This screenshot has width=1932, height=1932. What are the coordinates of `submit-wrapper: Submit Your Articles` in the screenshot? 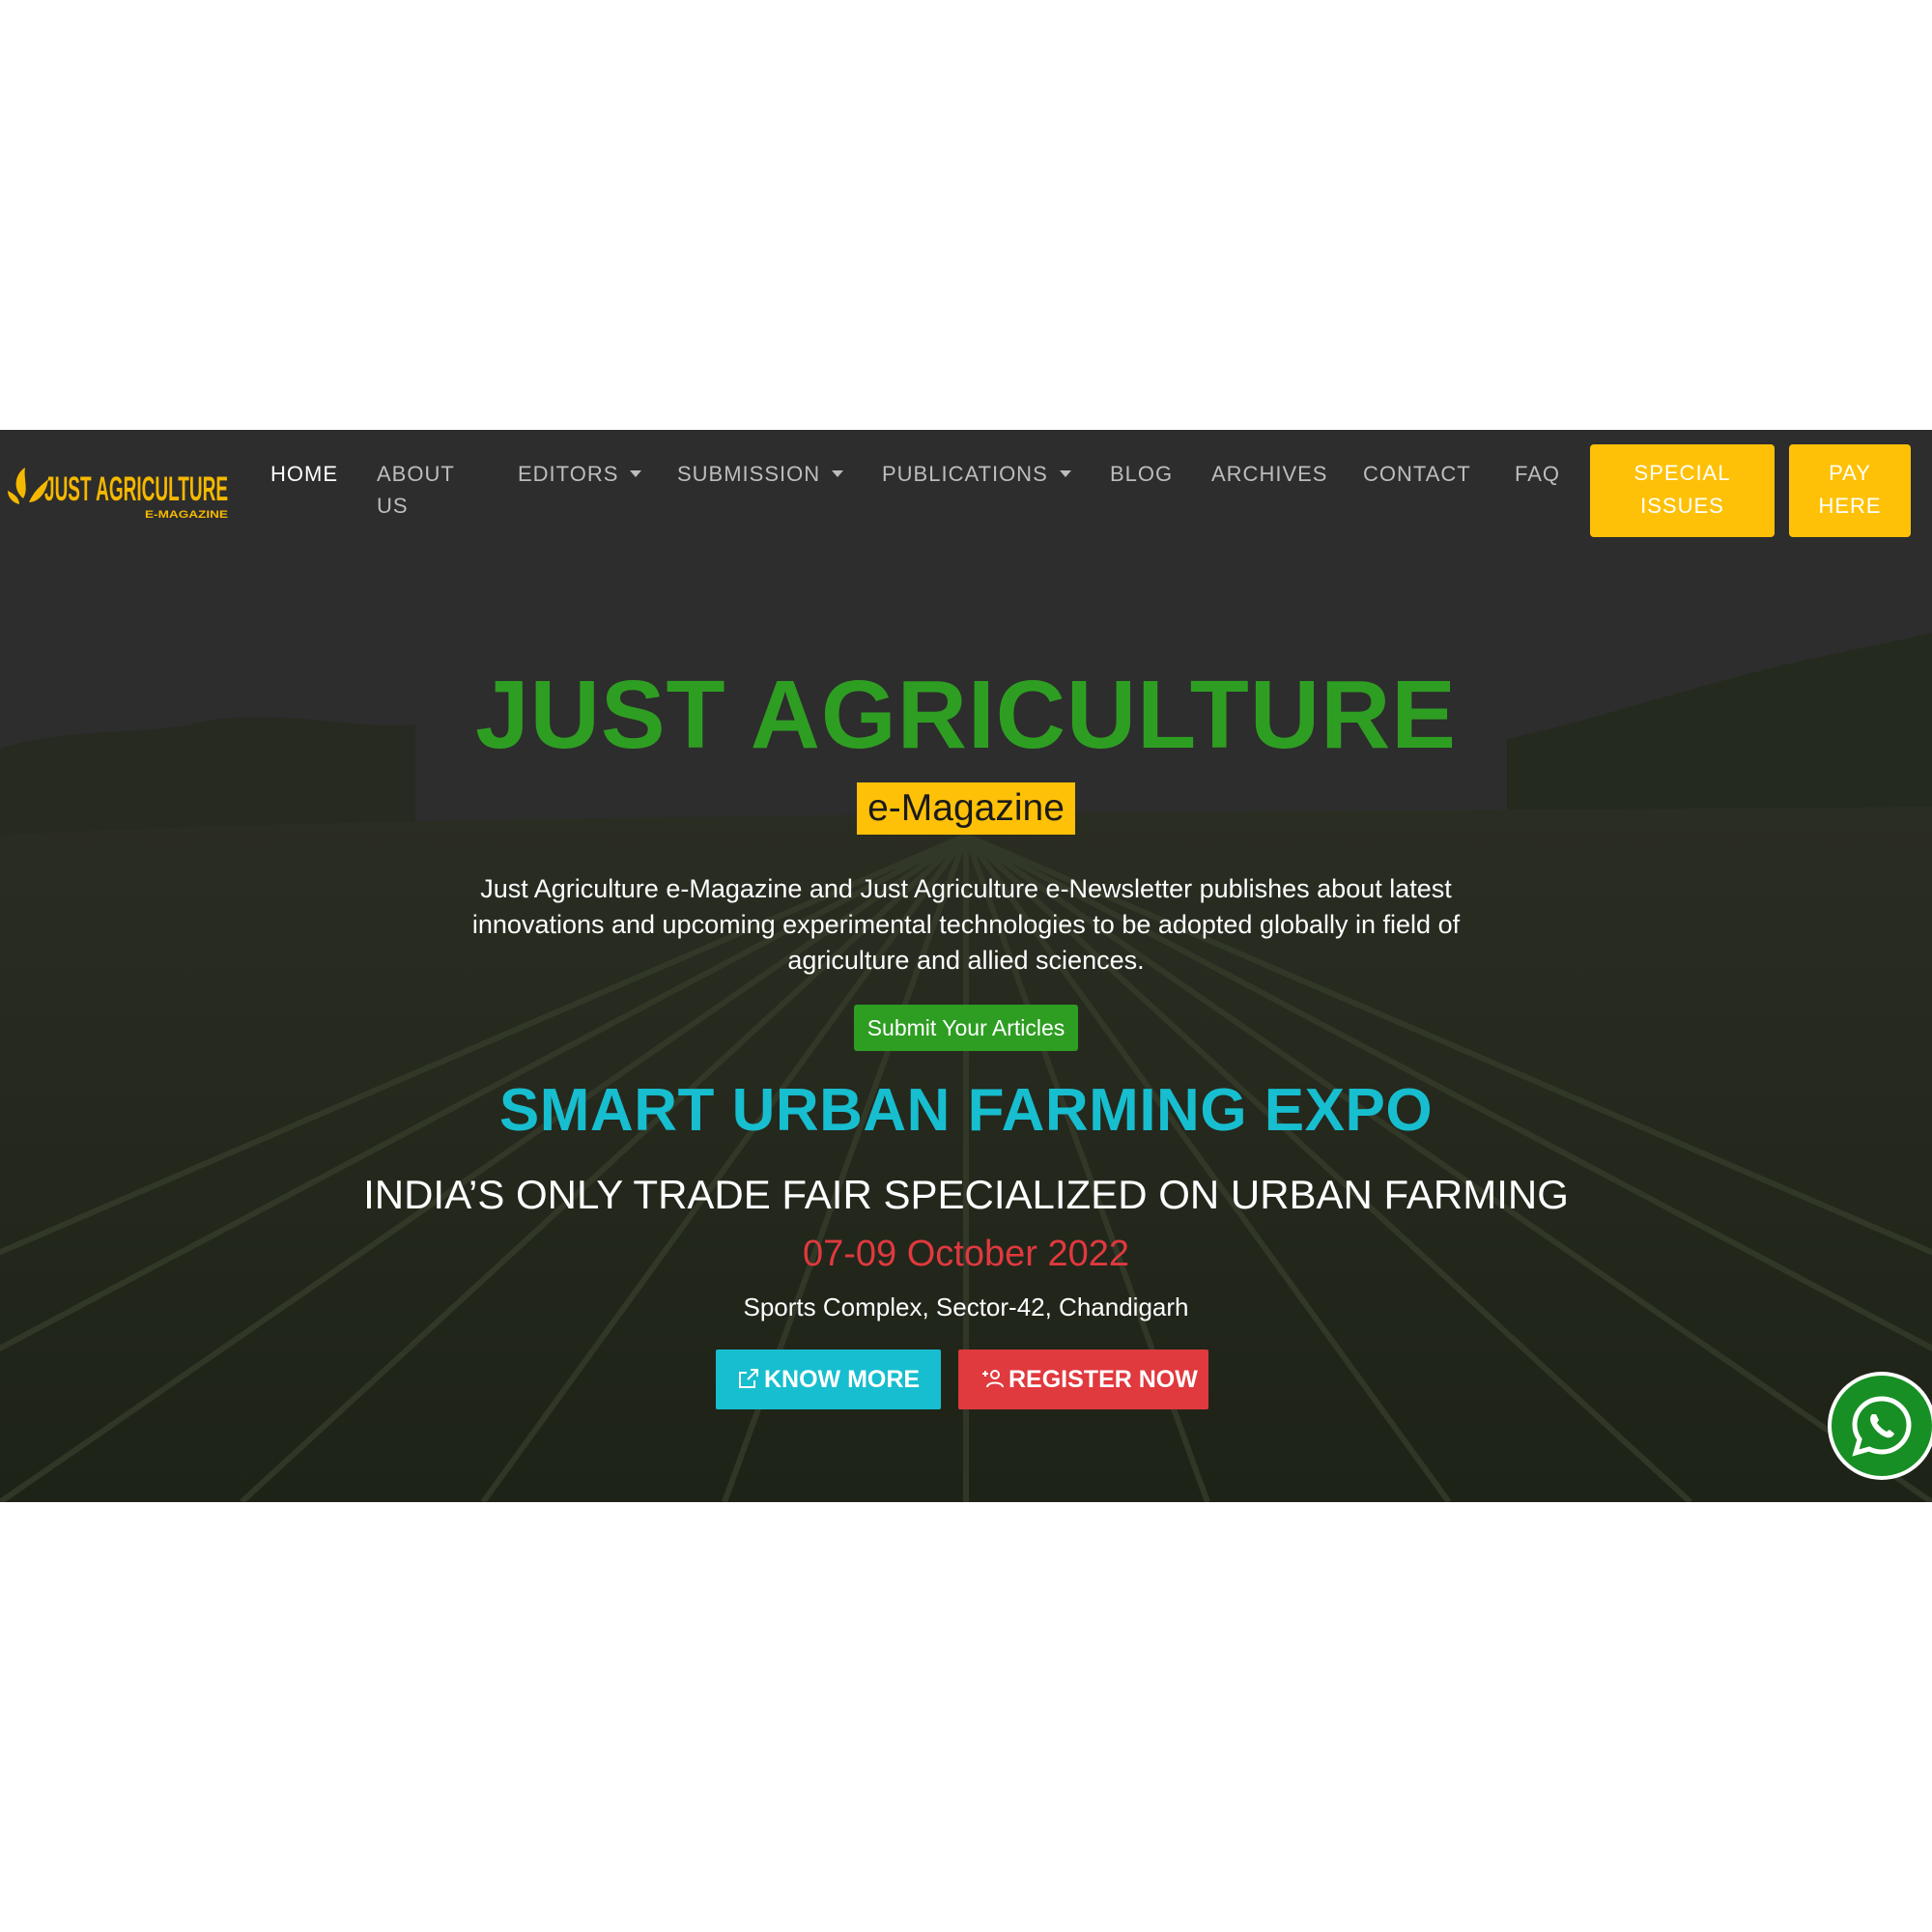 It's located at (966, 1028).